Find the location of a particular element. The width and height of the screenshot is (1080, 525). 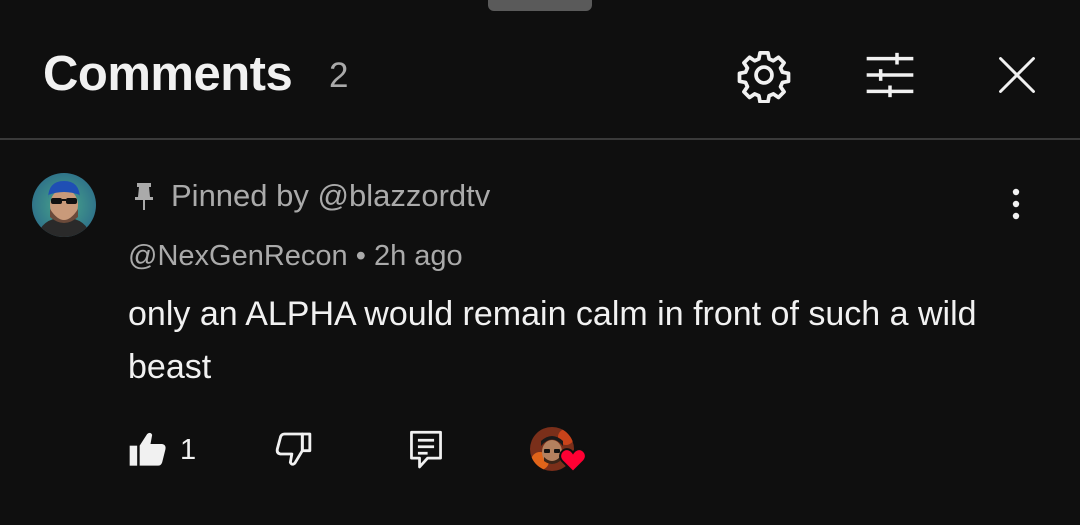

thumbs-up-icon is located at coordinates (147, 449).